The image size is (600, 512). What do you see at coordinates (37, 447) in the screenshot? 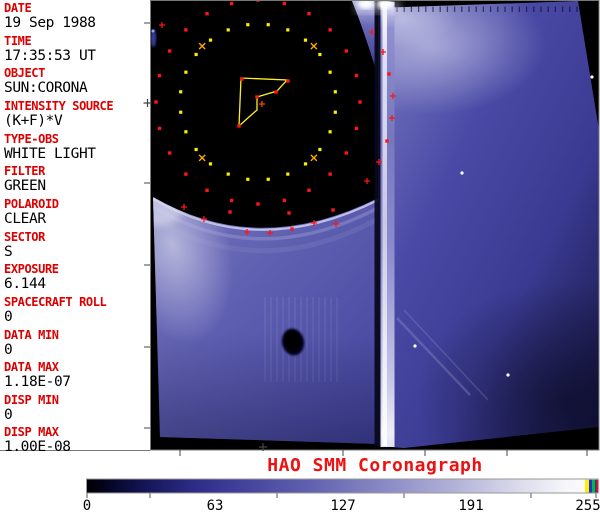
I see `field-value: 1.00E-08` at bounding box center [37, 447].